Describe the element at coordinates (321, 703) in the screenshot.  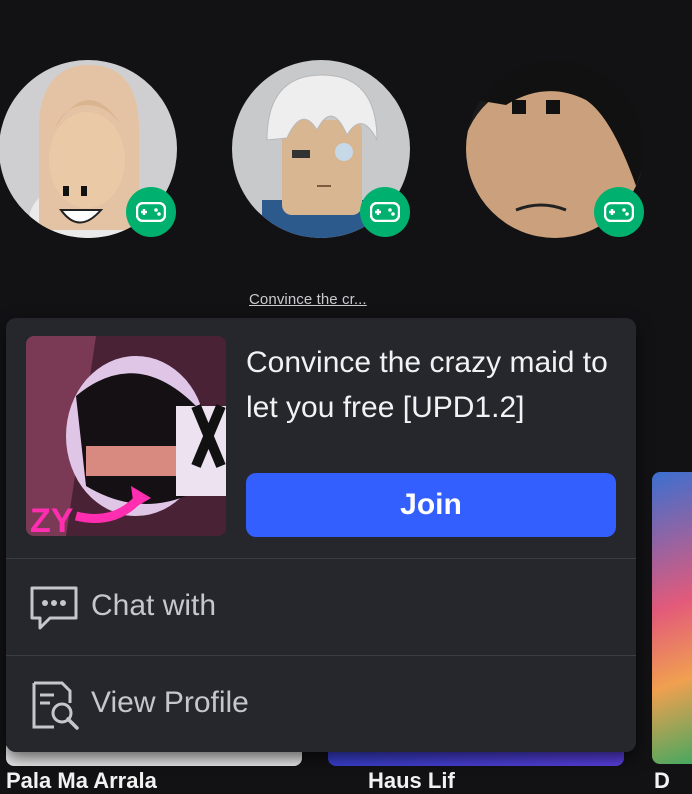
I see `view-profile-item: View Profile` at that location.